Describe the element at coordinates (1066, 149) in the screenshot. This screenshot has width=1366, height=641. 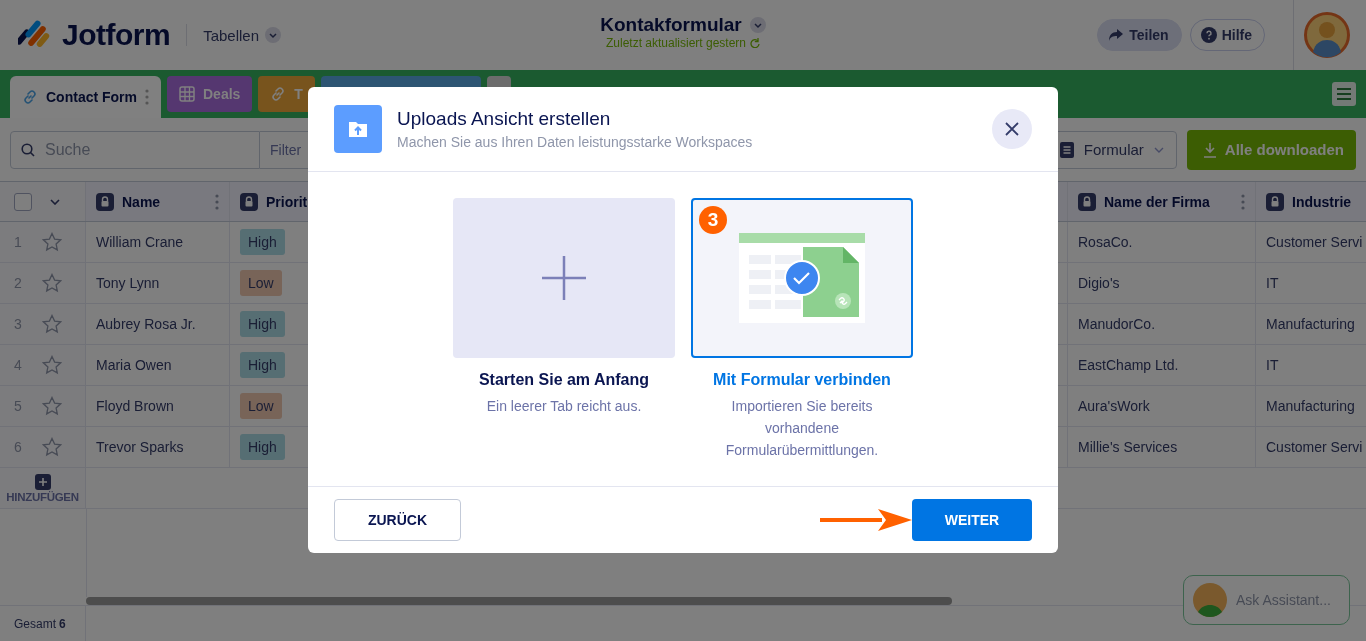
I see `form-icon` at that location.